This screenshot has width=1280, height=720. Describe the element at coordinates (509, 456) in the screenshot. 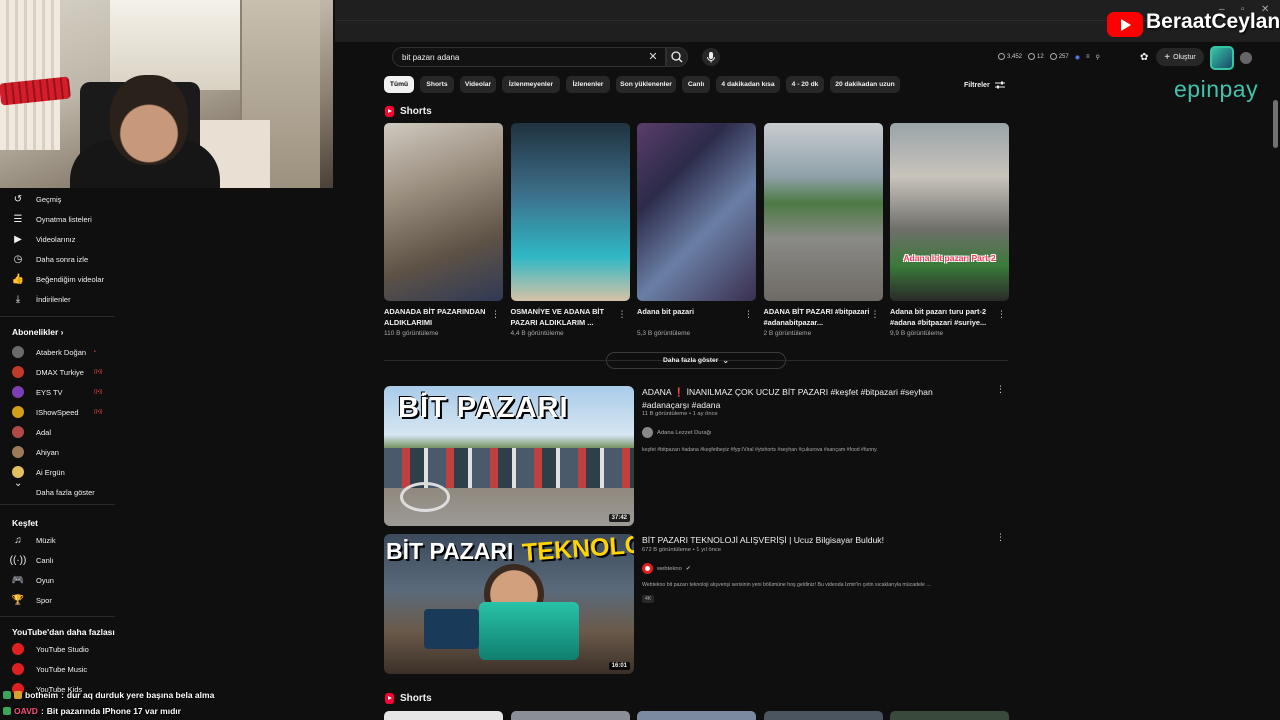

I see `video-thumbnail: BİT PAZARI 37:42` at that location.